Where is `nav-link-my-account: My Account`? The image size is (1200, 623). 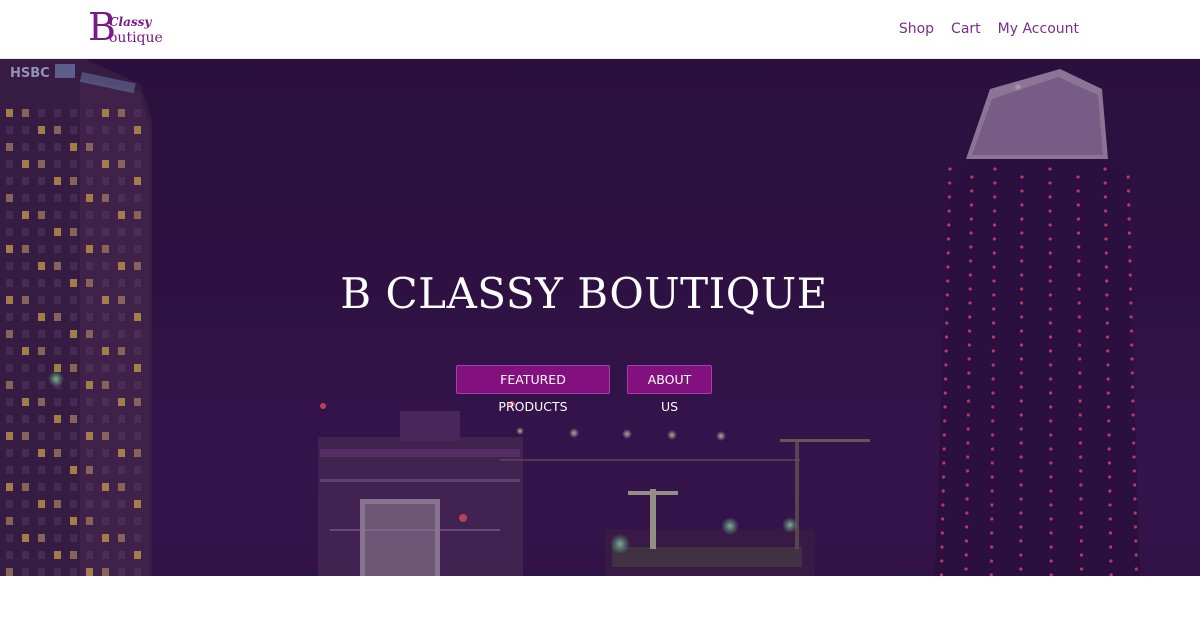
nav-link-my-account: My Account is located at coordinates (1038, 29).